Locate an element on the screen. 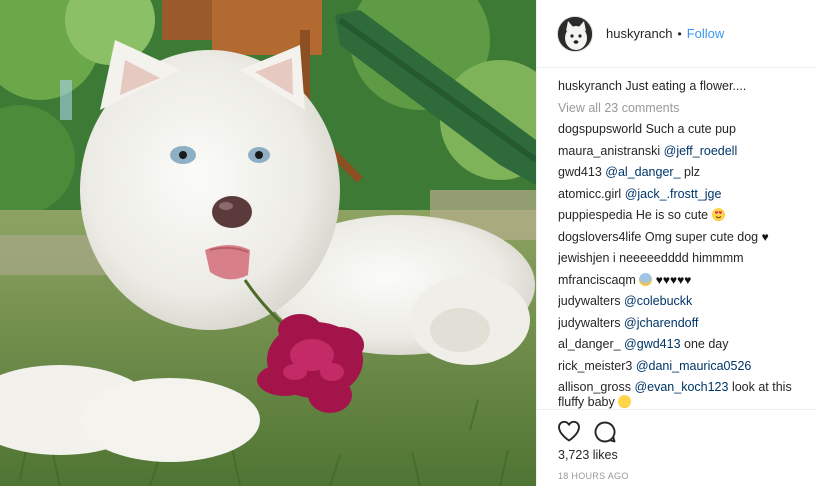 This screenshot has height=486, width=816. speech-bubble-icon is located at coordinates (605, 434).